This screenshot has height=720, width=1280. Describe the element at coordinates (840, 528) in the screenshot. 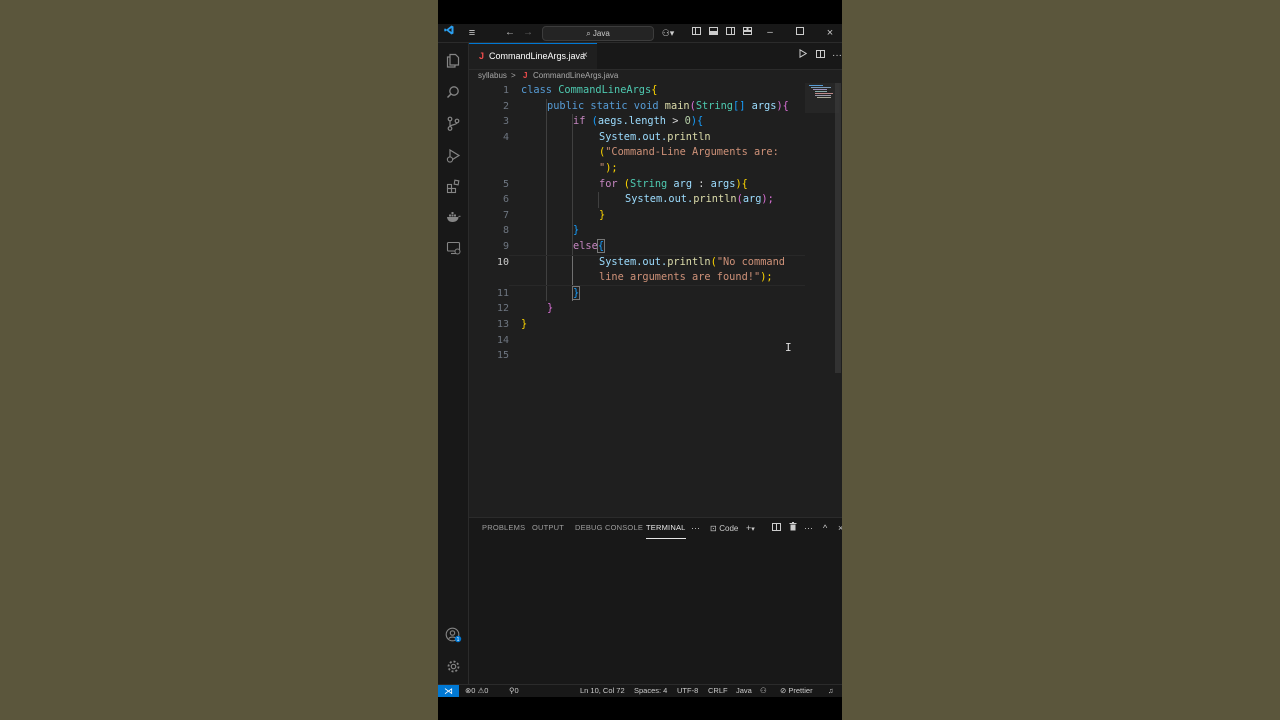

I see `close-panel-icon: ×` at that location.